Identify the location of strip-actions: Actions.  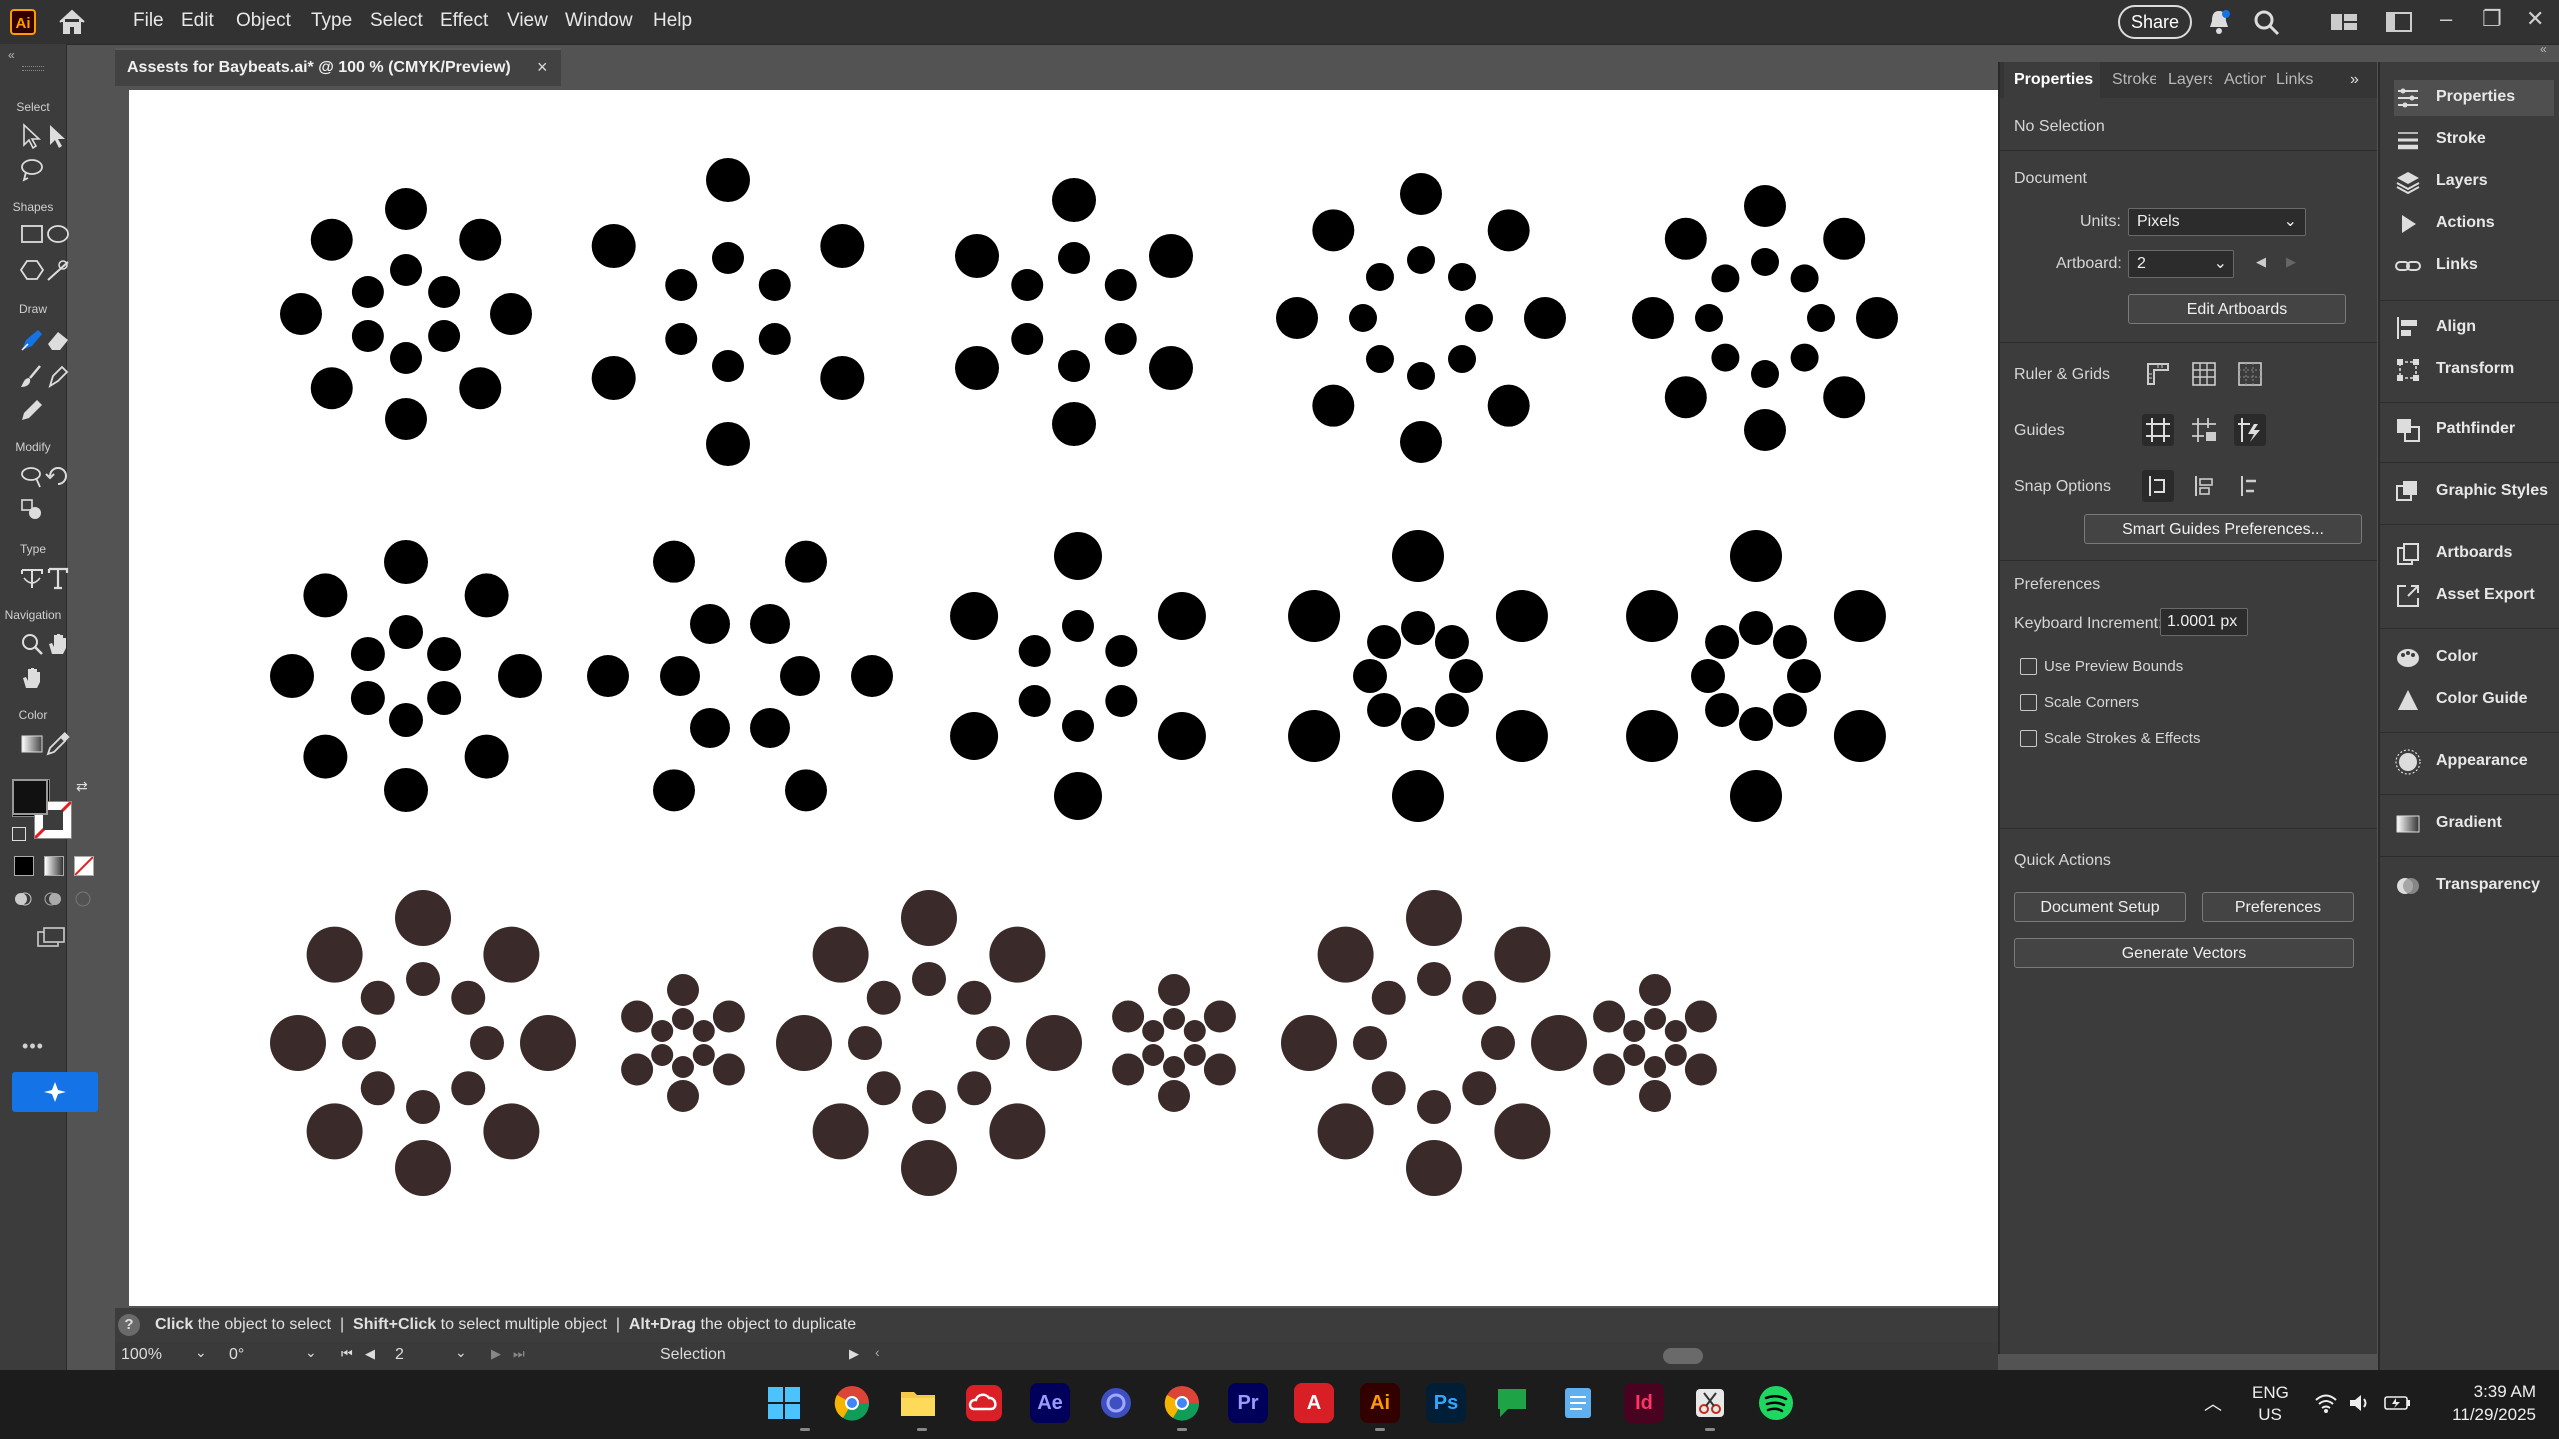
(2474, 224).